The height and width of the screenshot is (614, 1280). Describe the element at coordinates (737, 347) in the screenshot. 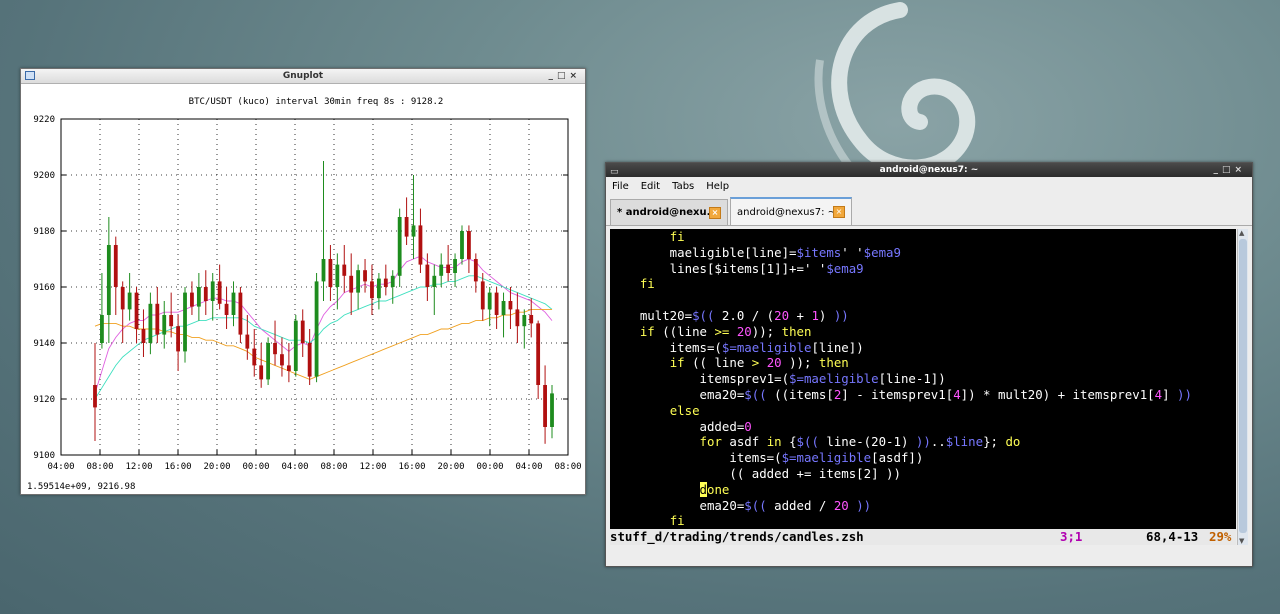

I see `code-line: items=($=maeligible[line])` at that location.